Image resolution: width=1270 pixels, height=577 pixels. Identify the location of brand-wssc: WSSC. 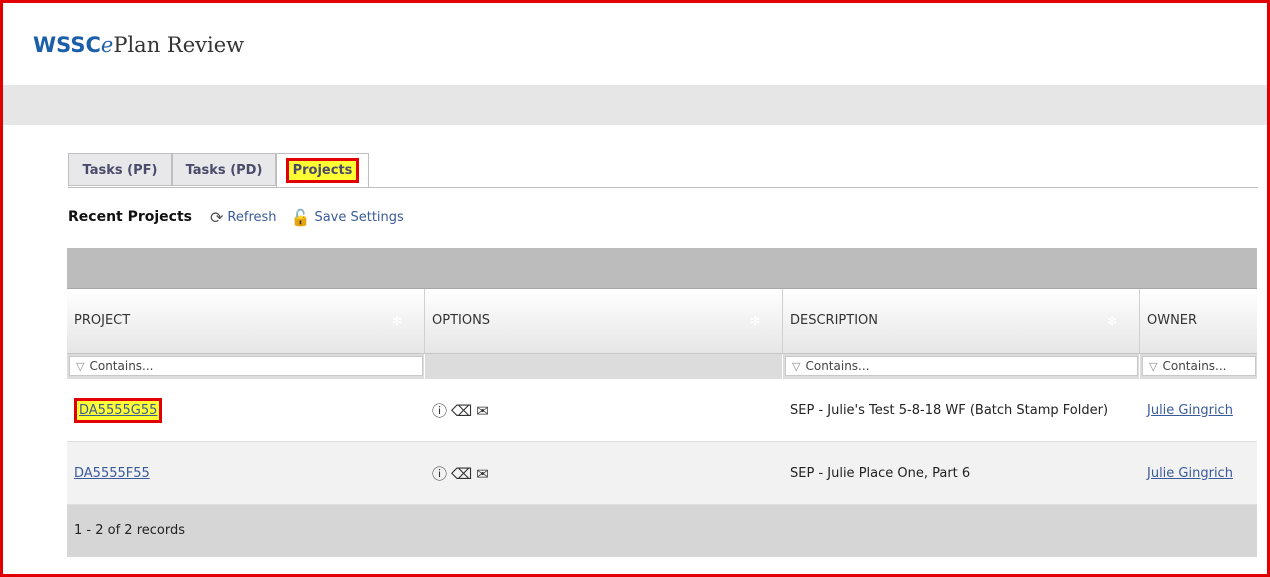
(67, 45).